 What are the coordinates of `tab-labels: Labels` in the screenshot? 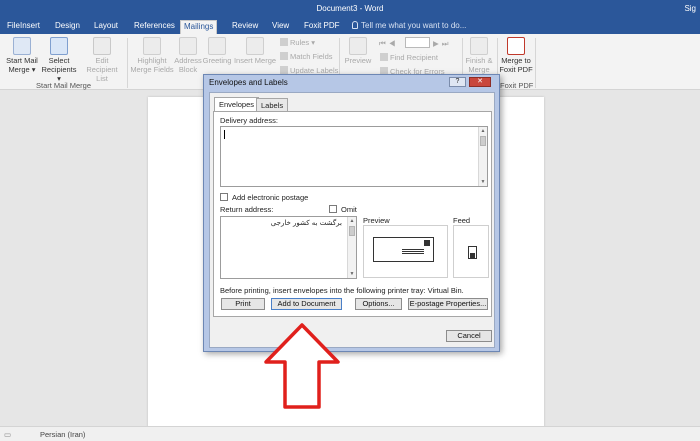 It's located at (272, 104).